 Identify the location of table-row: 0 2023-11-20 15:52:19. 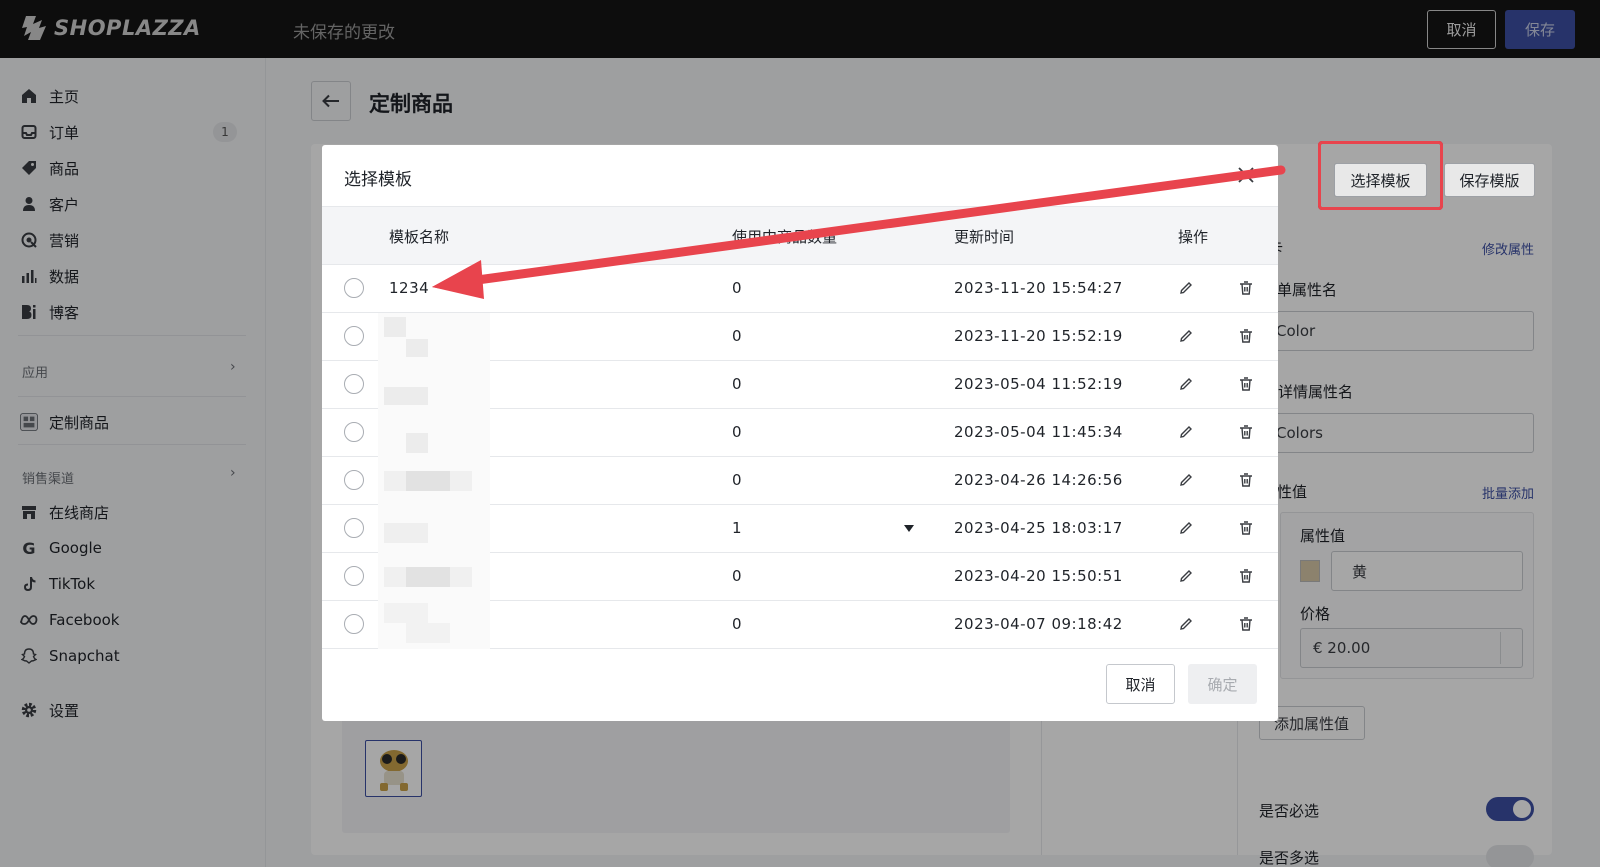
(800, 337).